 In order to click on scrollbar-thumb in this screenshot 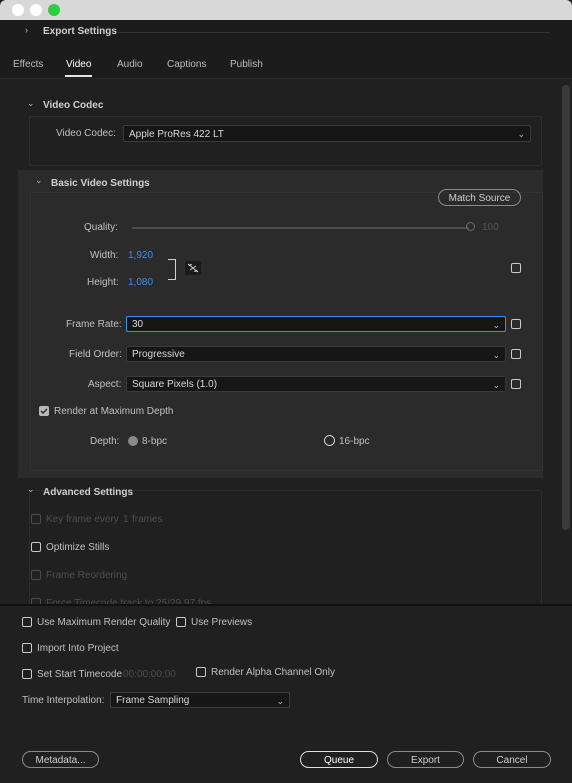, I will do `click(566, 307)`.